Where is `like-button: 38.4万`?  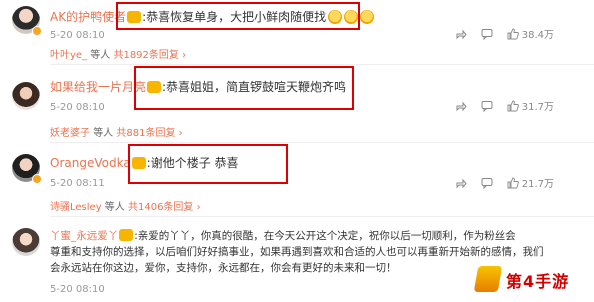 like-button: 38.4万 is located at coordinates (530, 33).